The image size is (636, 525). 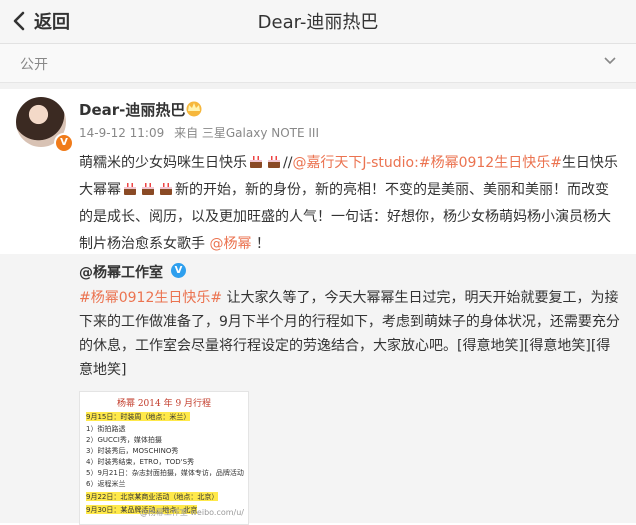 What do you see at coordinates (122, 133) in the screenshot?
I see `post-timestamp: 14-9-12 11:09` at bounding box center [122, 133].